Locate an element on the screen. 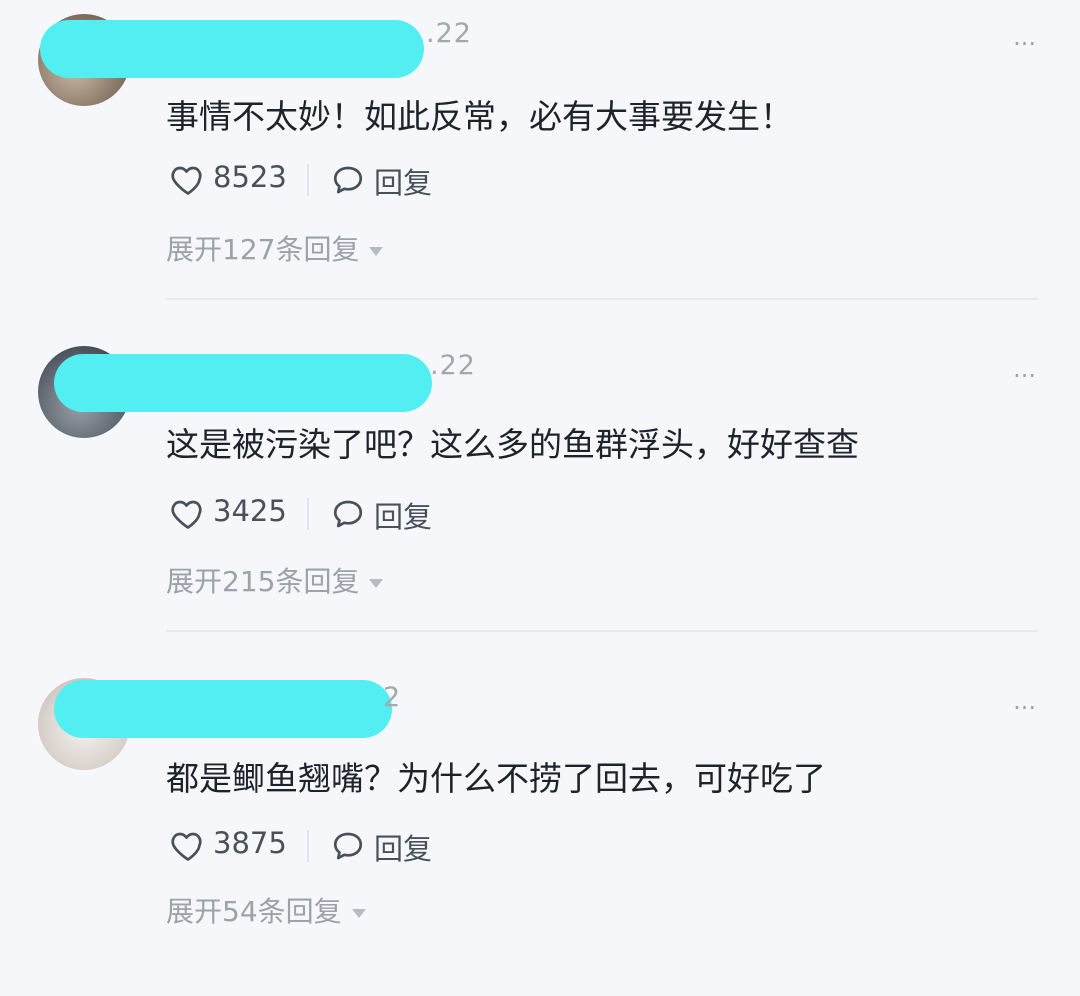 The image size is (1080, 996). comment-actions: 3425 回复 is located at coordinates (330, 515).